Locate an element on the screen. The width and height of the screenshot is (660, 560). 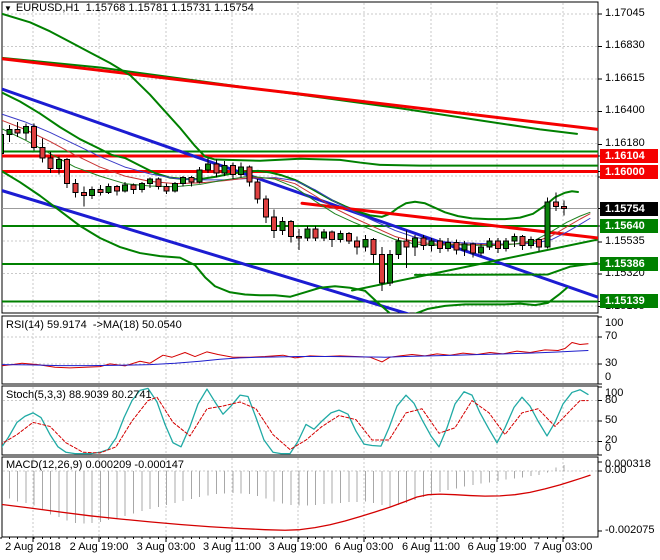
dropdown-triangle-icon: ▼ is located at coordinates (8, 8).